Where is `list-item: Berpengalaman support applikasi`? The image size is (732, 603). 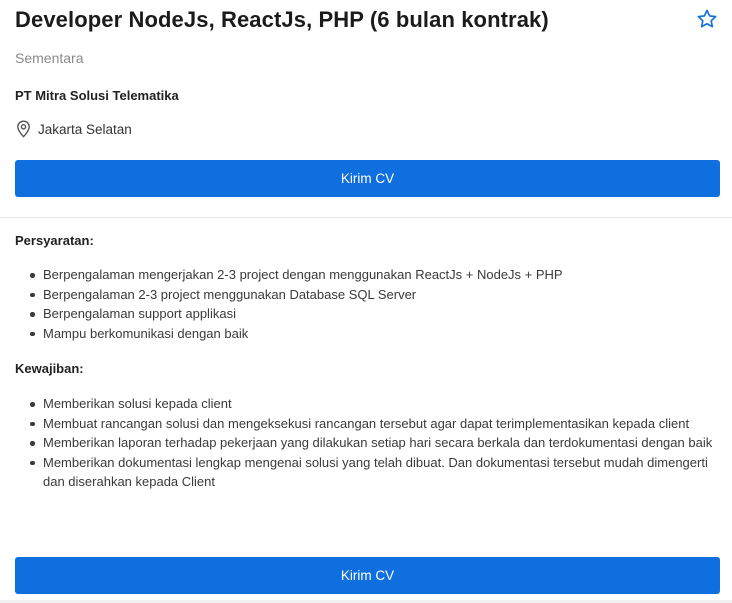
list-item: Berpengalaman support applikasi is located at coordinates (373, 314).